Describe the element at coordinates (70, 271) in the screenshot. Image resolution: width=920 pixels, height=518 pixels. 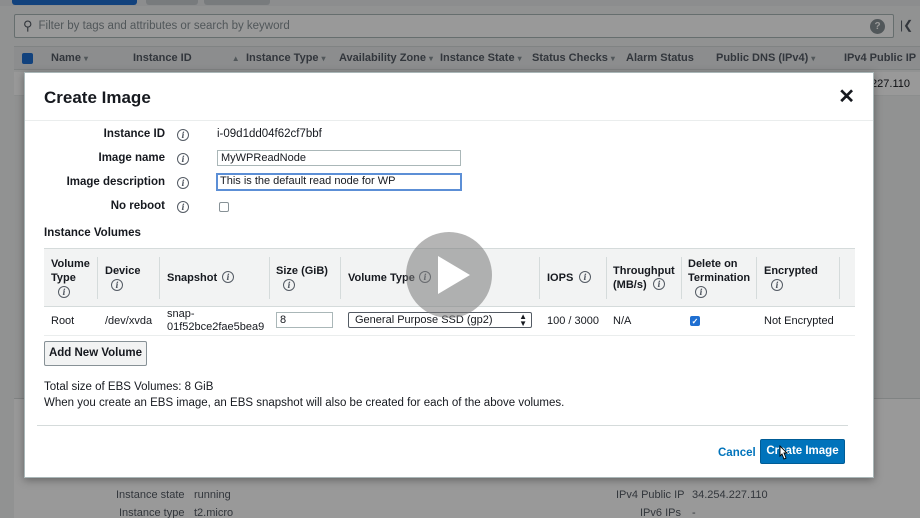
I see `header-volume-type: Volume Type` at that location.